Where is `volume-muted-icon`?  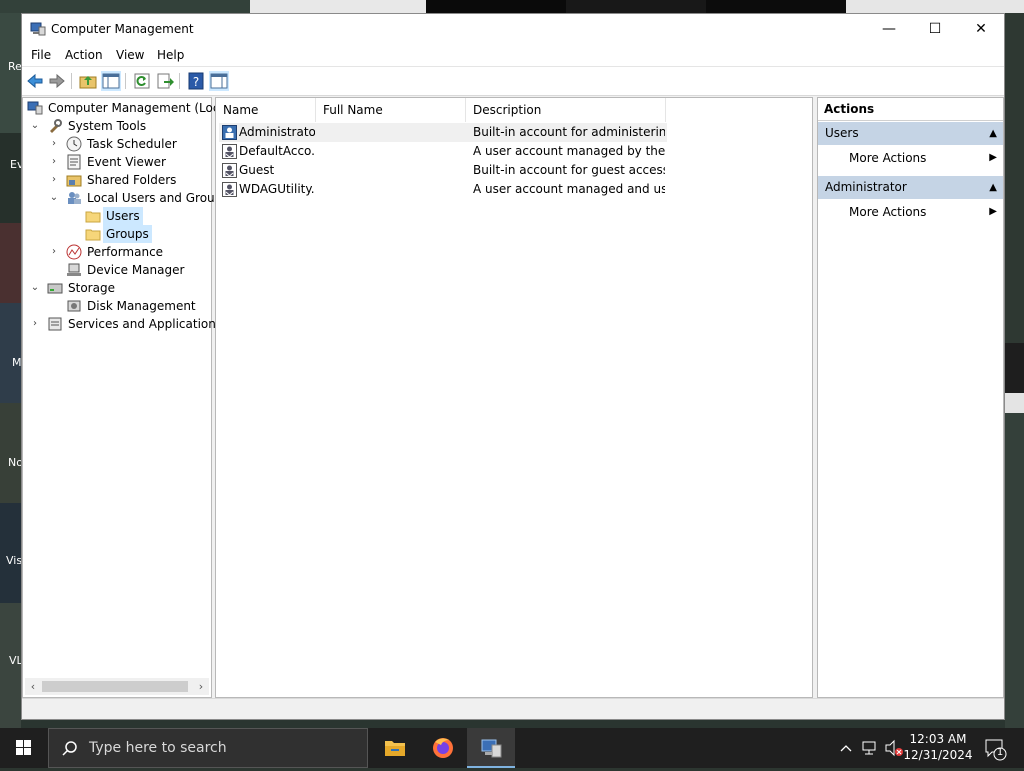 volume-muted-icon is located at coordinates (894, 748).